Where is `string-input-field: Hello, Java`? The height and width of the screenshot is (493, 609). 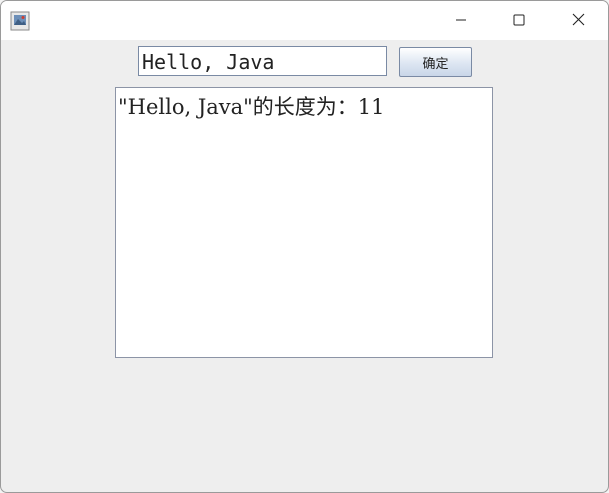
string-input-field: Hello, Java is located at coordinates (262, 61).